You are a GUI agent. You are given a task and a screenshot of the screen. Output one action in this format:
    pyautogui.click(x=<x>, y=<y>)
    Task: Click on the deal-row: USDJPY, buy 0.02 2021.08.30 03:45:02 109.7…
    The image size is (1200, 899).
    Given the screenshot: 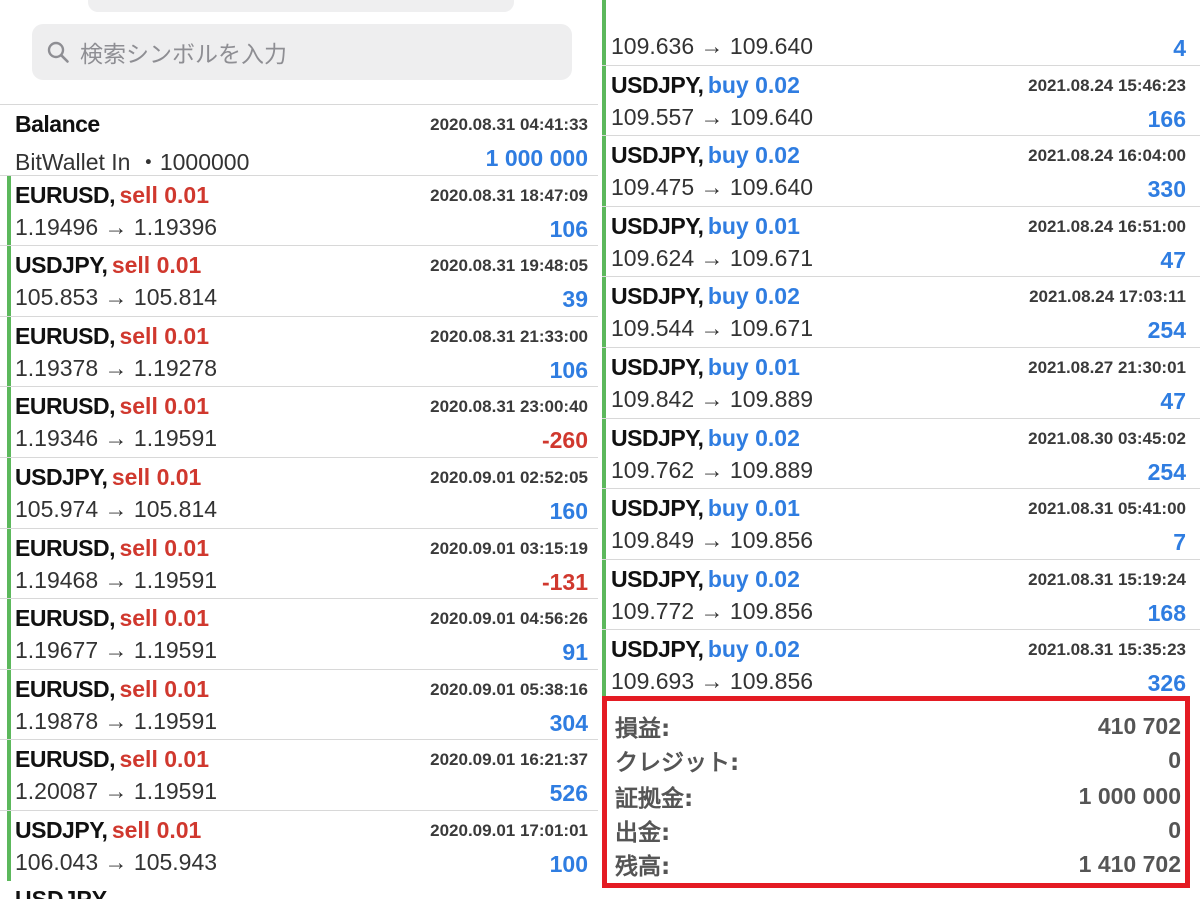 What is the action you would take?
    pyautogui.click(x=901, y=453)
    